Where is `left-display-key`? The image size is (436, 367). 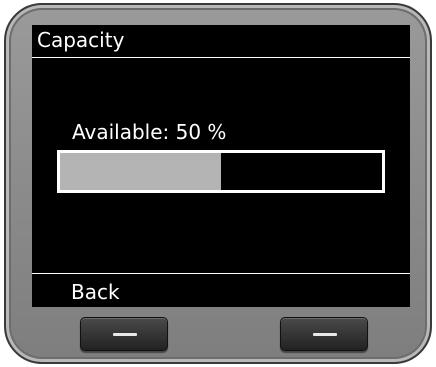
left-display-key is located at coordinates (124, 334).